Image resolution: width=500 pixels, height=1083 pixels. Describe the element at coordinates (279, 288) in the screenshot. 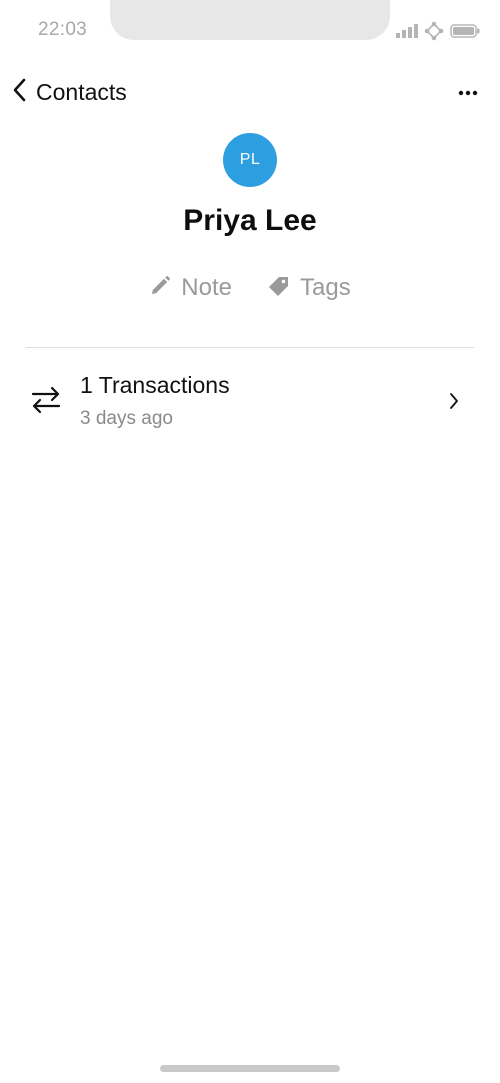

I see `tag-icon` at that location.